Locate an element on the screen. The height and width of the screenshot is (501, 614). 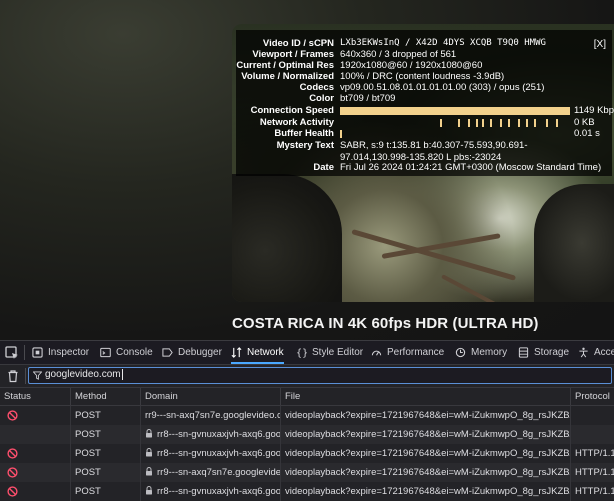
stat-value: LXb3EKWsInQ / X42D 4DYS XCQB T9Q0 HMWG is located at coordinates (443, 43).